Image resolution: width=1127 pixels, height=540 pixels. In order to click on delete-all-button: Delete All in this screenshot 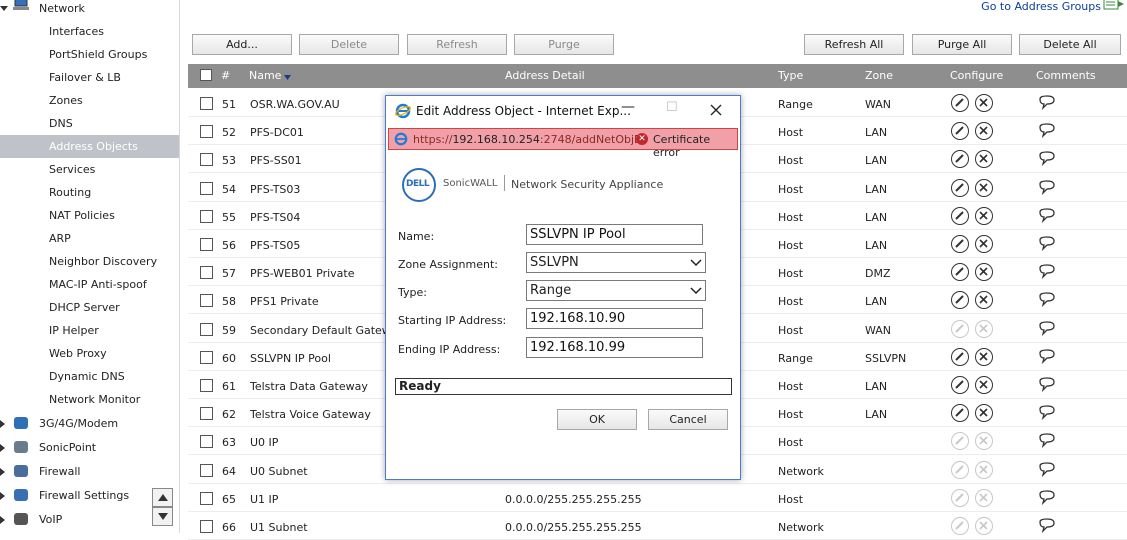, I will do `click(1070, 44)`.